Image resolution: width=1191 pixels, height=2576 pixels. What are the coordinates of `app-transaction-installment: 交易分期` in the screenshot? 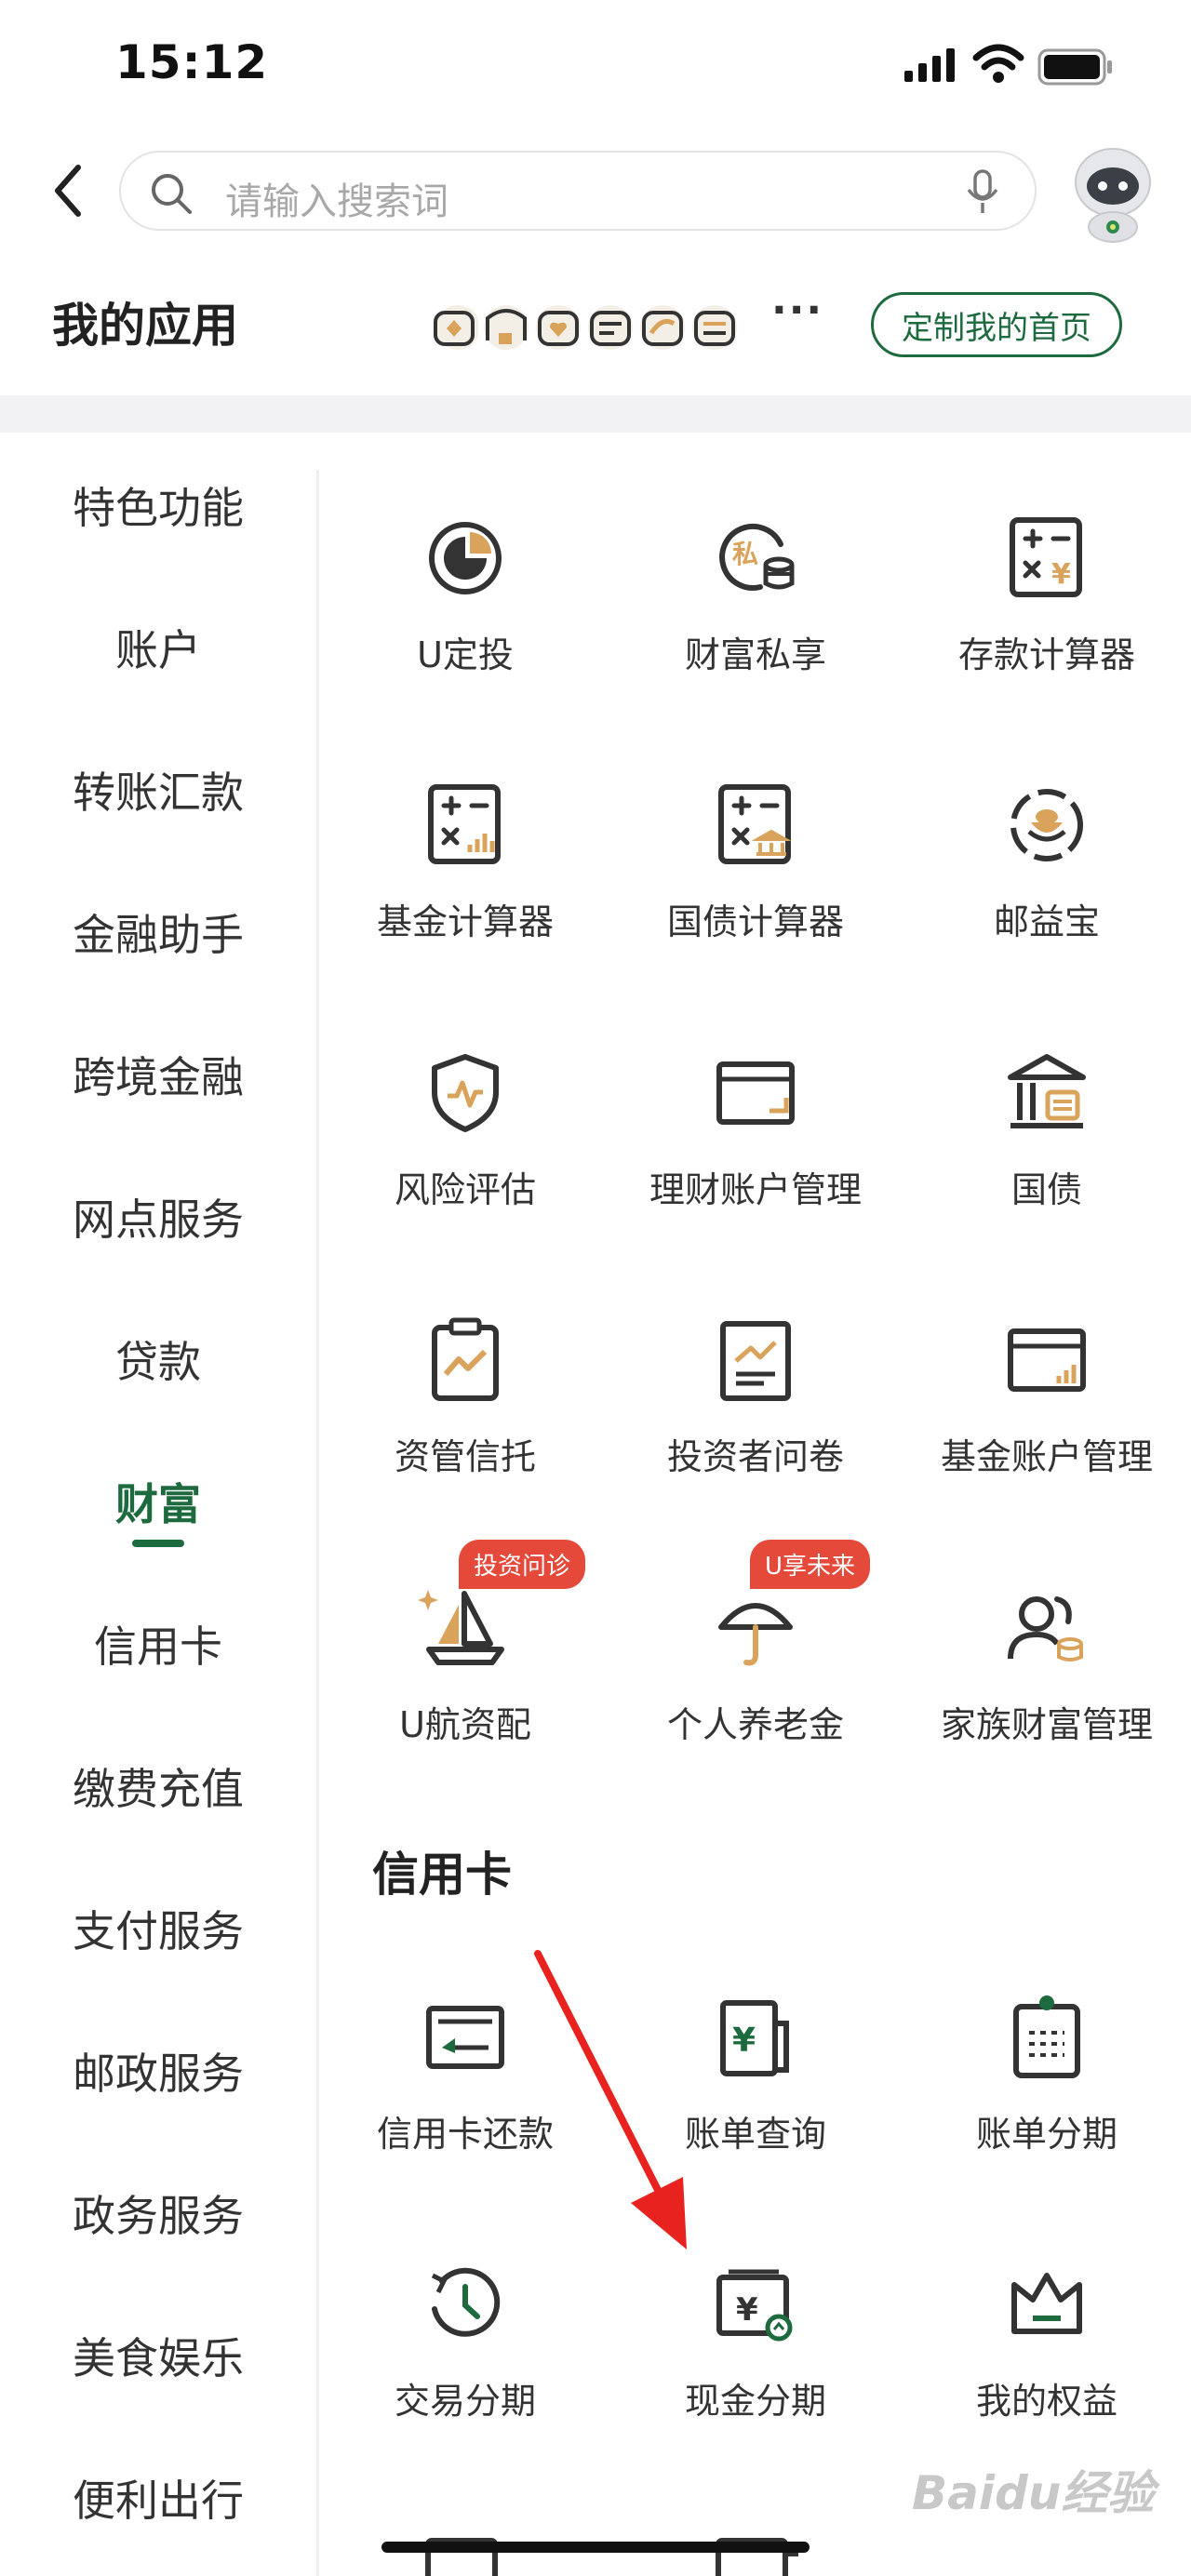 It's located at (465, 2338).